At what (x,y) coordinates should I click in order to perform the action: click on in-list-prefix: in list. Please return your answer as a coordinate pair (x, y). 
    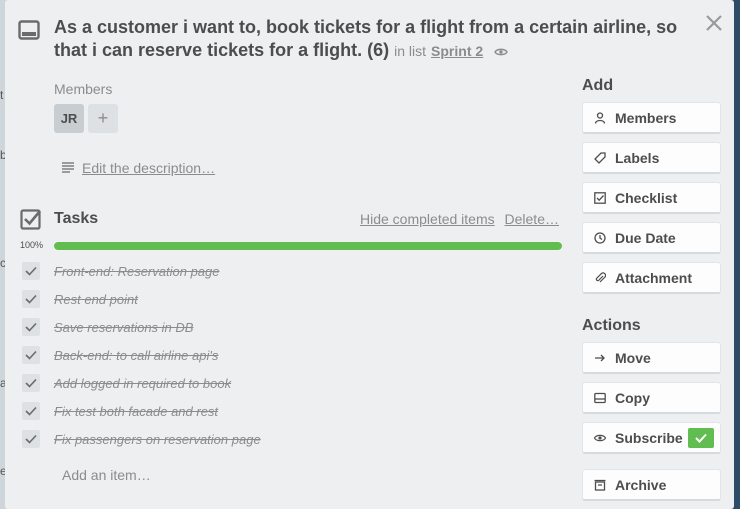
    Looking at the image, I should click on (410, 51).